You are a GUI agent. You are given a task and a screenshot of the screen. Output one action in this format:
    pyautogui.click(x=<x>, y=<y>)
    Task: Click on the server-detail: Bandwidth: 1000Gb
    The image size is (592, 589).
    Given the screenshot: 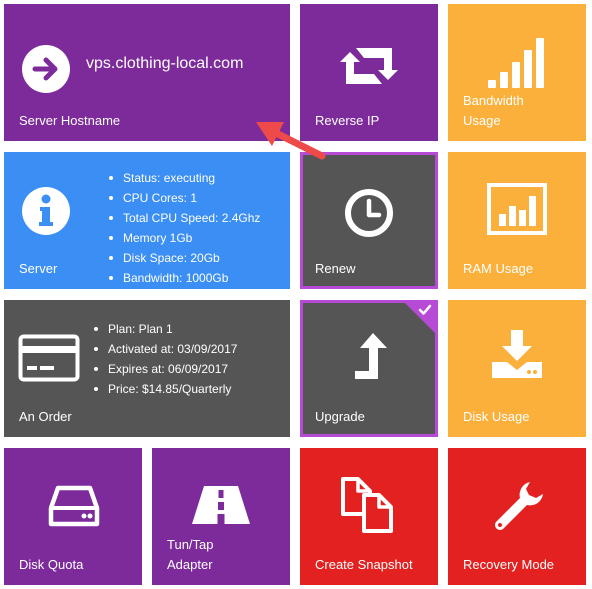 What is the action you would take?
    pyautogui.click(x=184, y=278)
    